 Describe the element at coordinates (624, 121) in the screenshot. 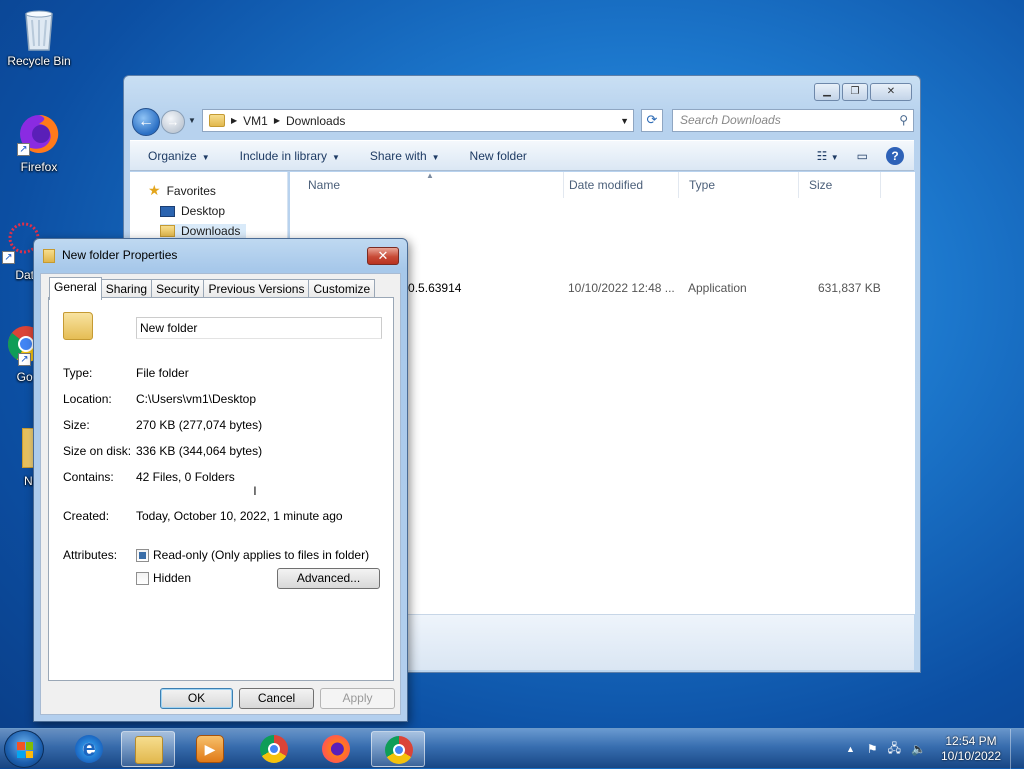

I see `address-dropdown-icon: ▼` at that location.